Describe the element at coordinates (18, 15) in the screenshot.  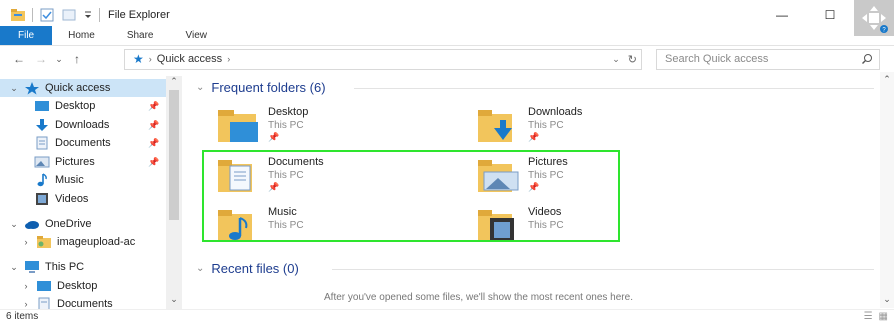
I see `explorer-app-icon` at that location.